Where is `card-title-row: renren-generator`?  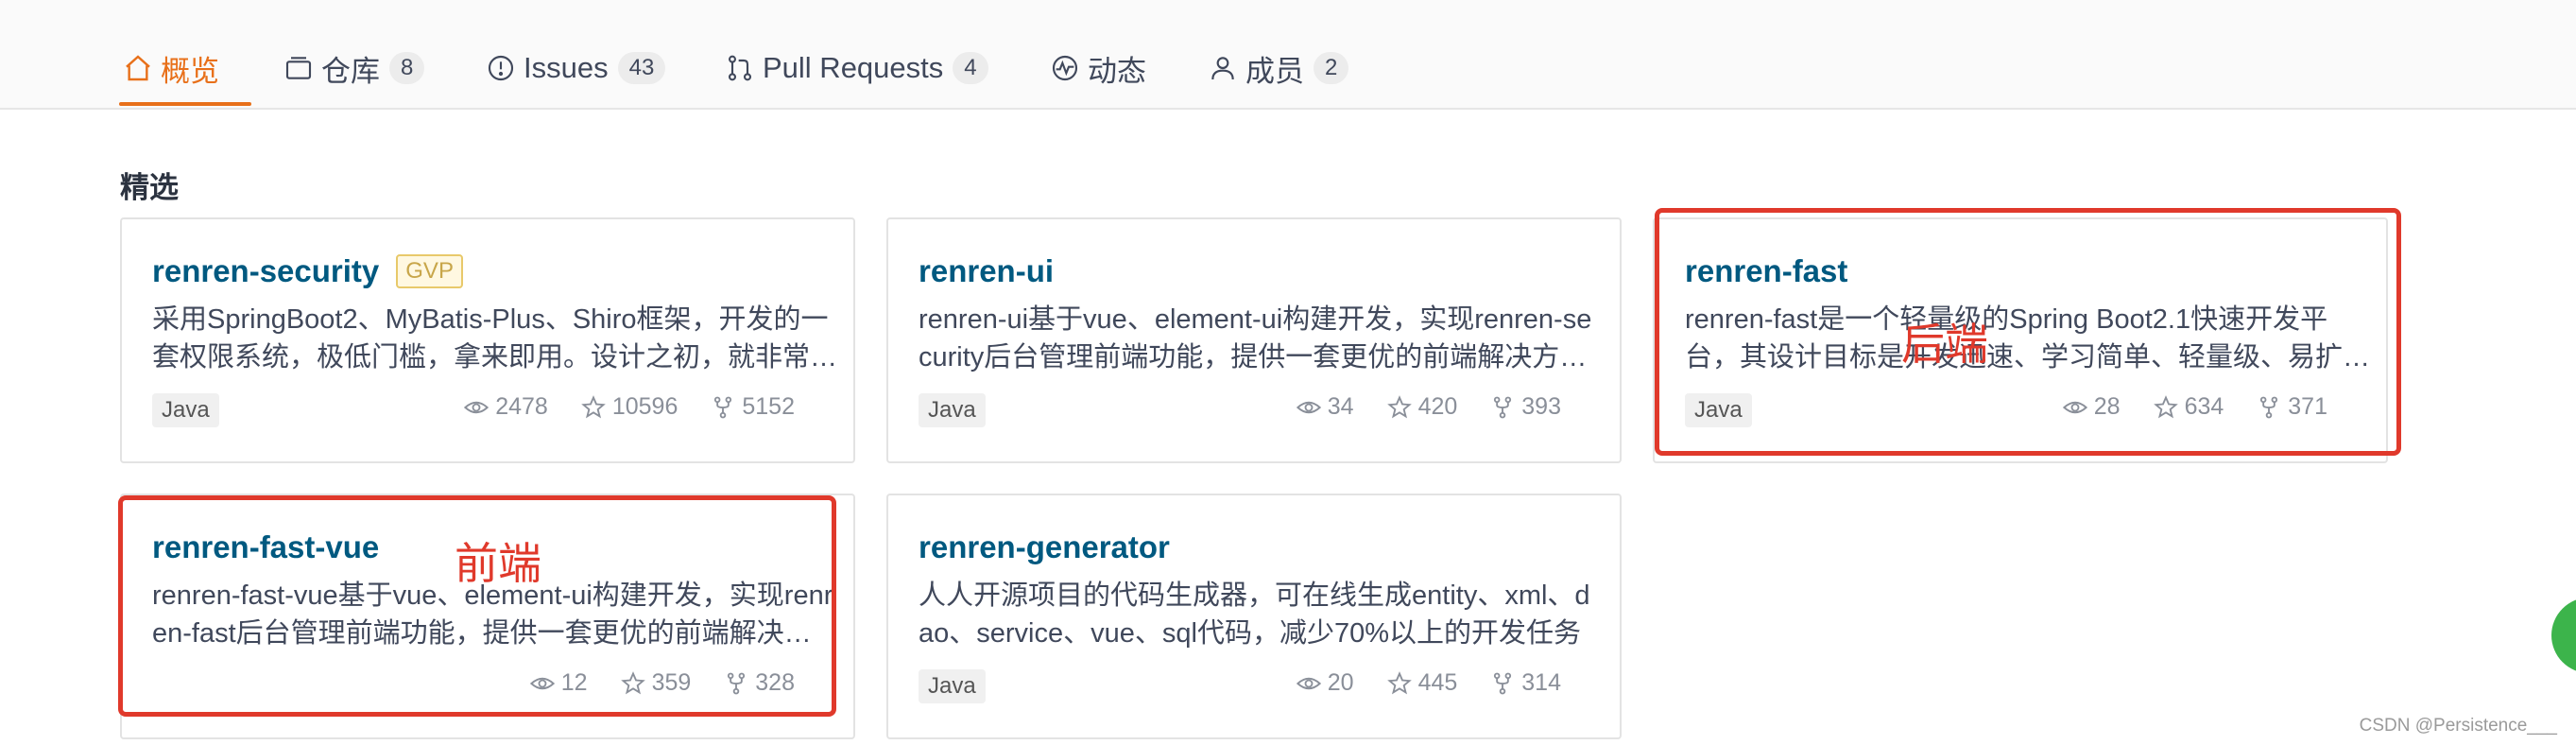
card-title-row: renren-generator is located at coordinates (1044, 547).